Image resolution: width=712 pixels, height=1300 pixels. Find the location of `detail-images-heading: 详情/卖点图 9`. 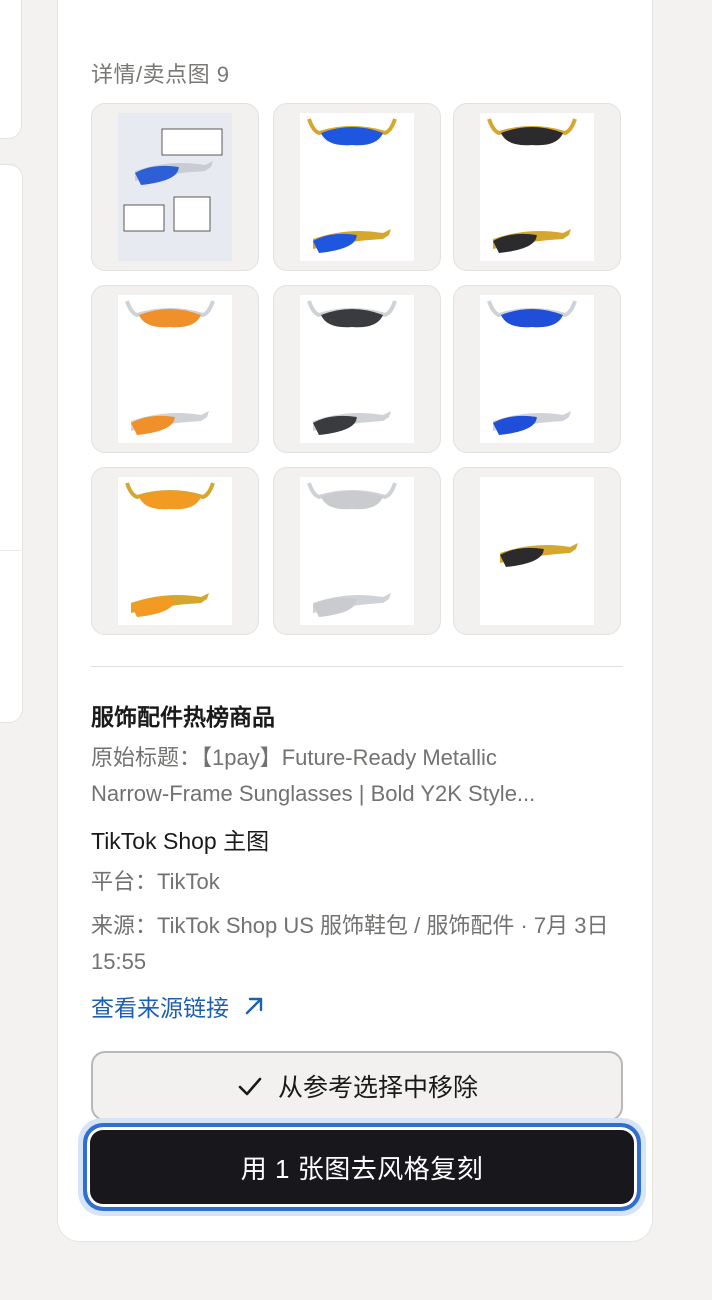

detail-images-heading: 详情/卖点图 9 is located at coordinates (160, 73).